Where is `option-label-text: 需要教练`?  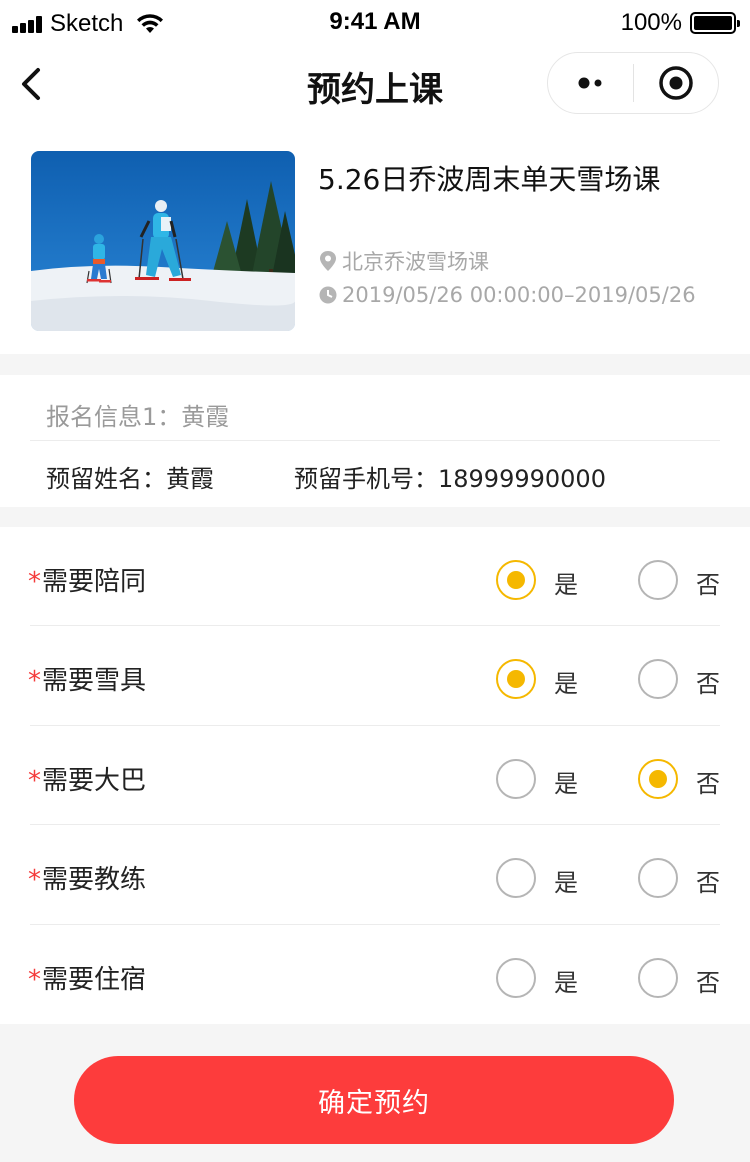
option-label-text: 需要教练 is located at coordinates (94, 880).